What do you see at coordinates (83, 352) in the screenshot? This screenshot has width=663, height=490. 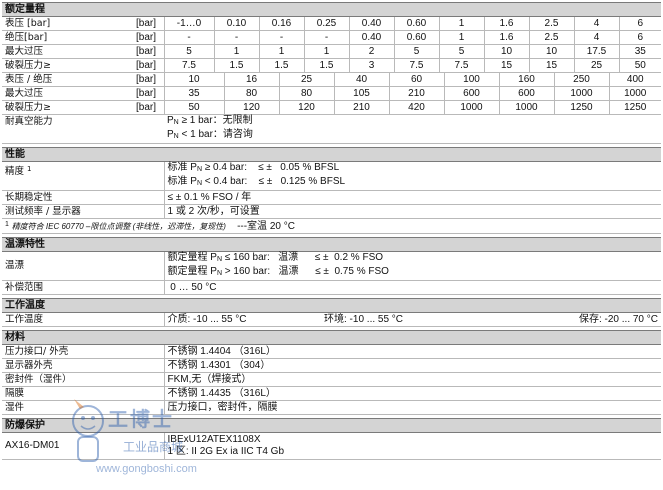 I see `material-label: 压力接口/ 外壳` at bounding box center [83, 352].